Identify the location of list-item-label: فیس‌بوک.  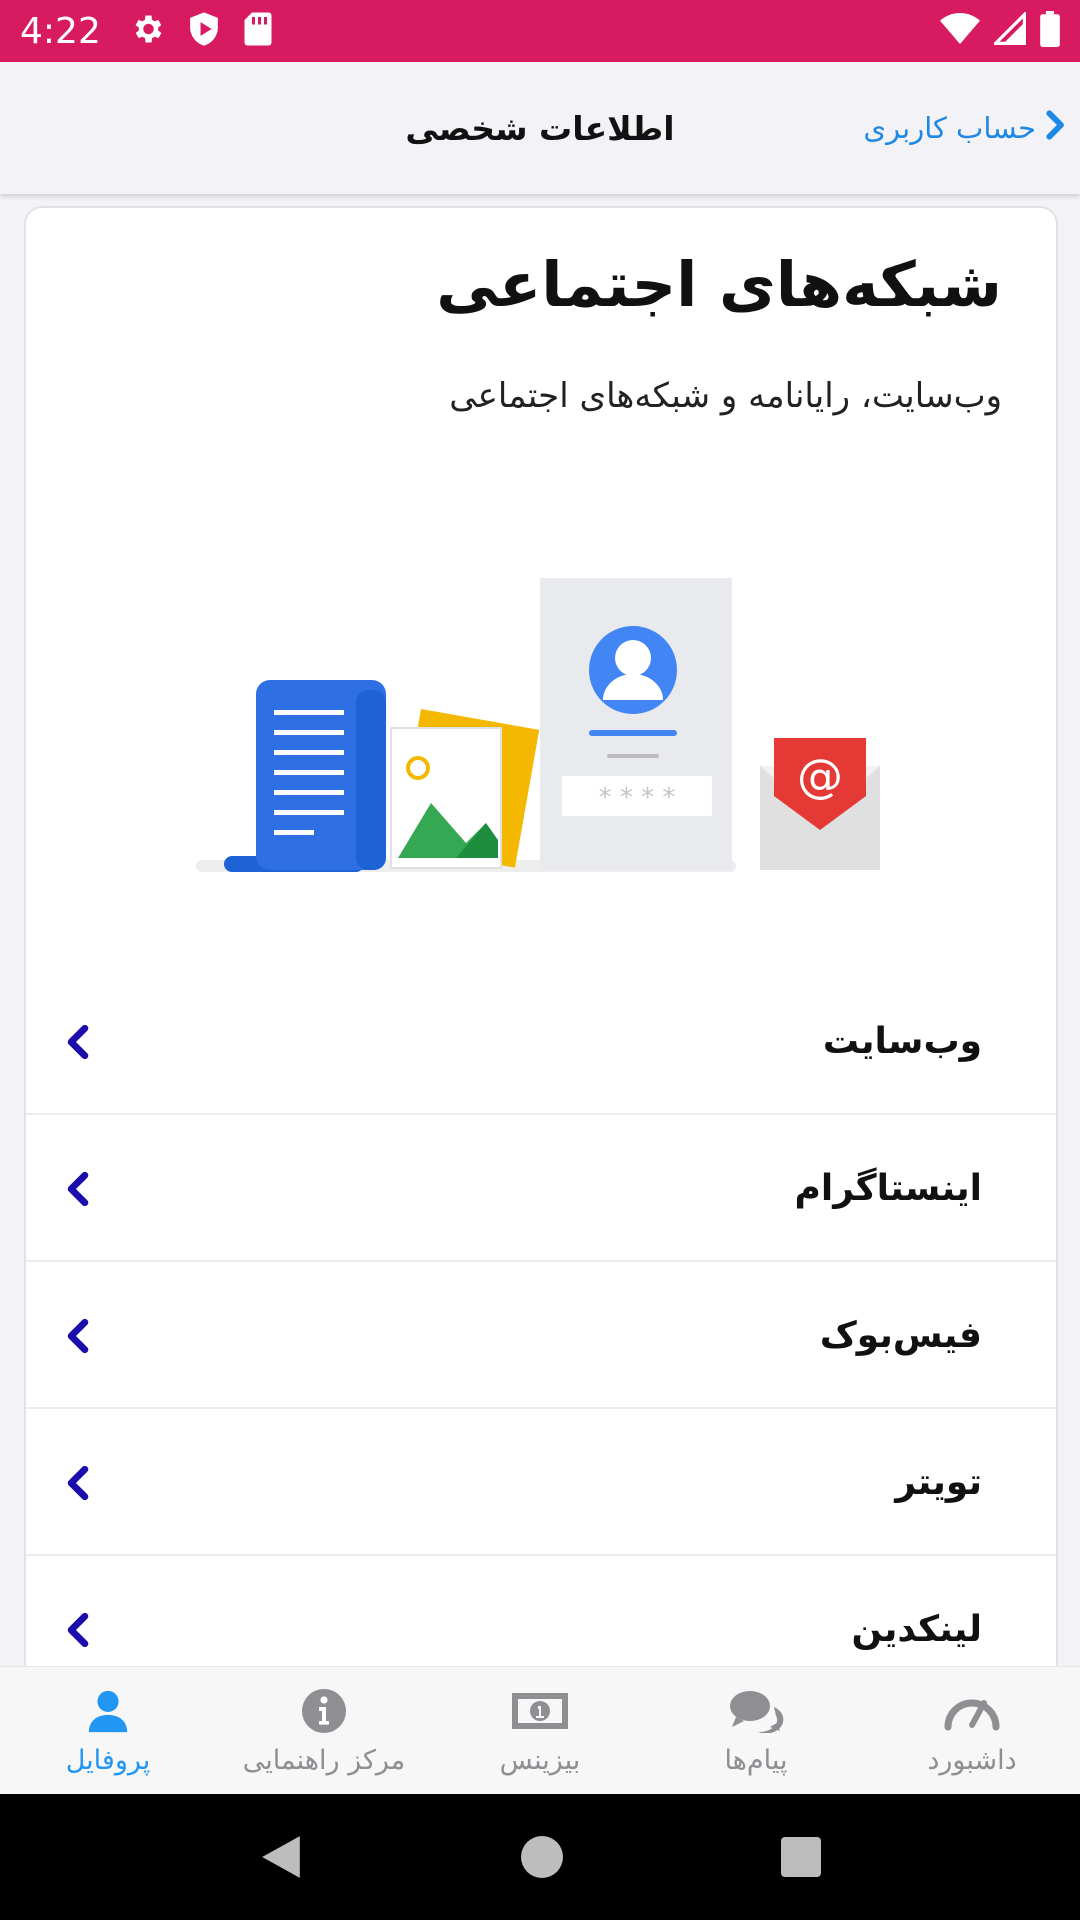
(900, 1335).